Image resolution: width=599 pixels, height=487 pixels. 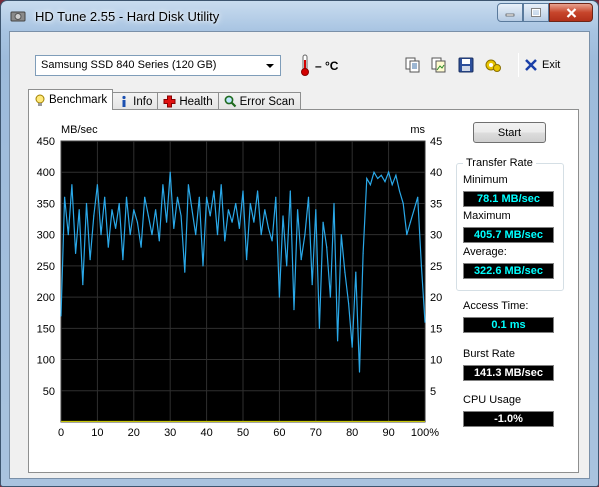 I want to click on x-tick: 60, so click(x=279, y=433).